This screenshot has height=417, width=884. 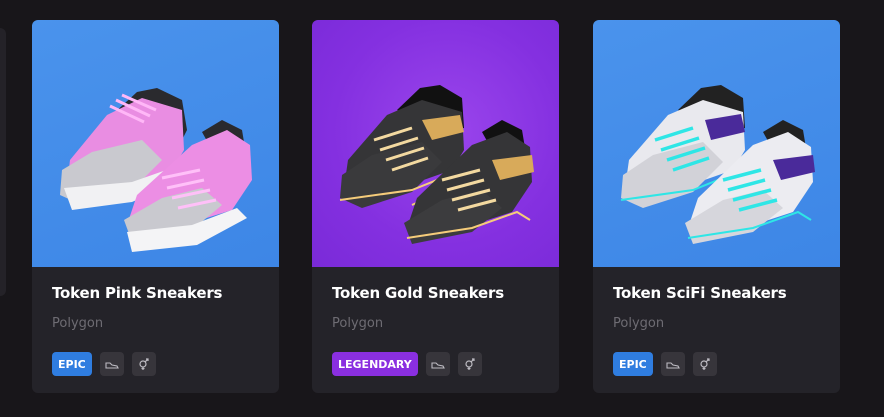 I want to click on product-title: Token Gold Sneakers, so click(x=418, y=293).